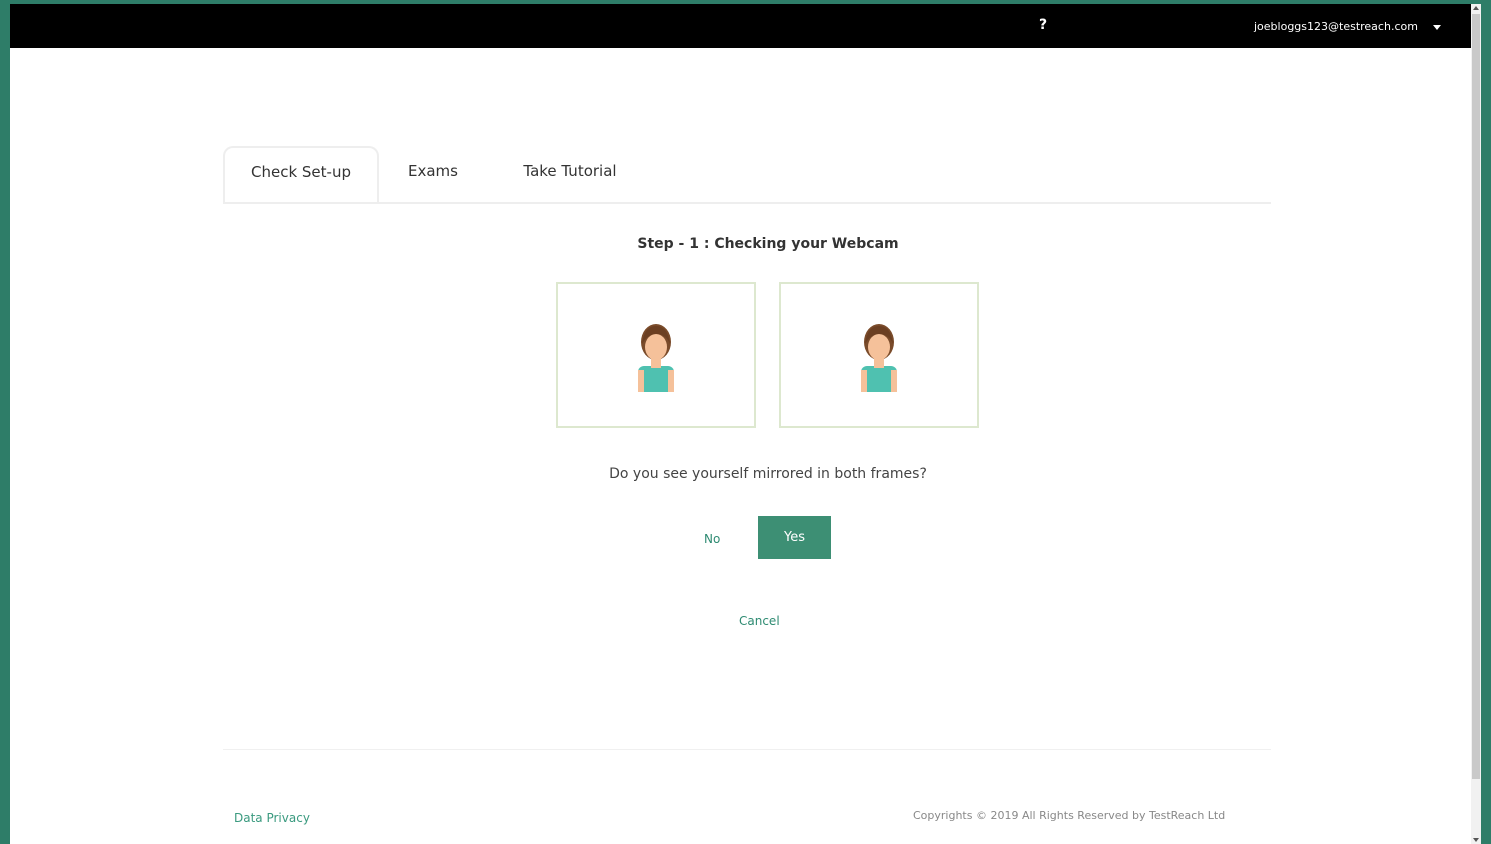  What do you see at coordinates (1476, 8) in the screenshot?
I see `scroll-up-arrow-icon` at bounding box center [1476, 8].